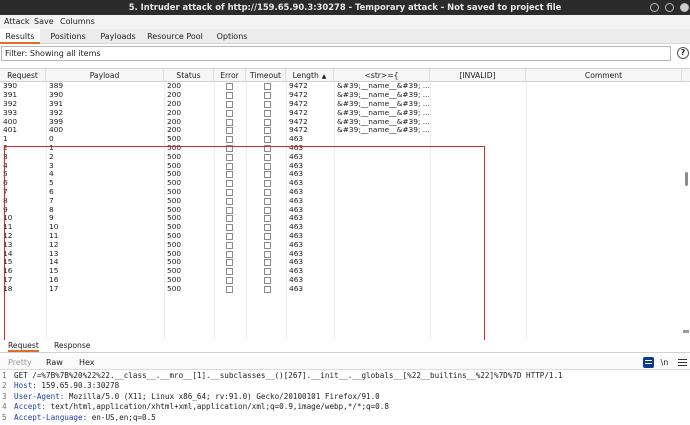  What do you see at coordinates (654, 7) in the screenshot?
I see `minimize-icon` at bounding box center [654, 7].